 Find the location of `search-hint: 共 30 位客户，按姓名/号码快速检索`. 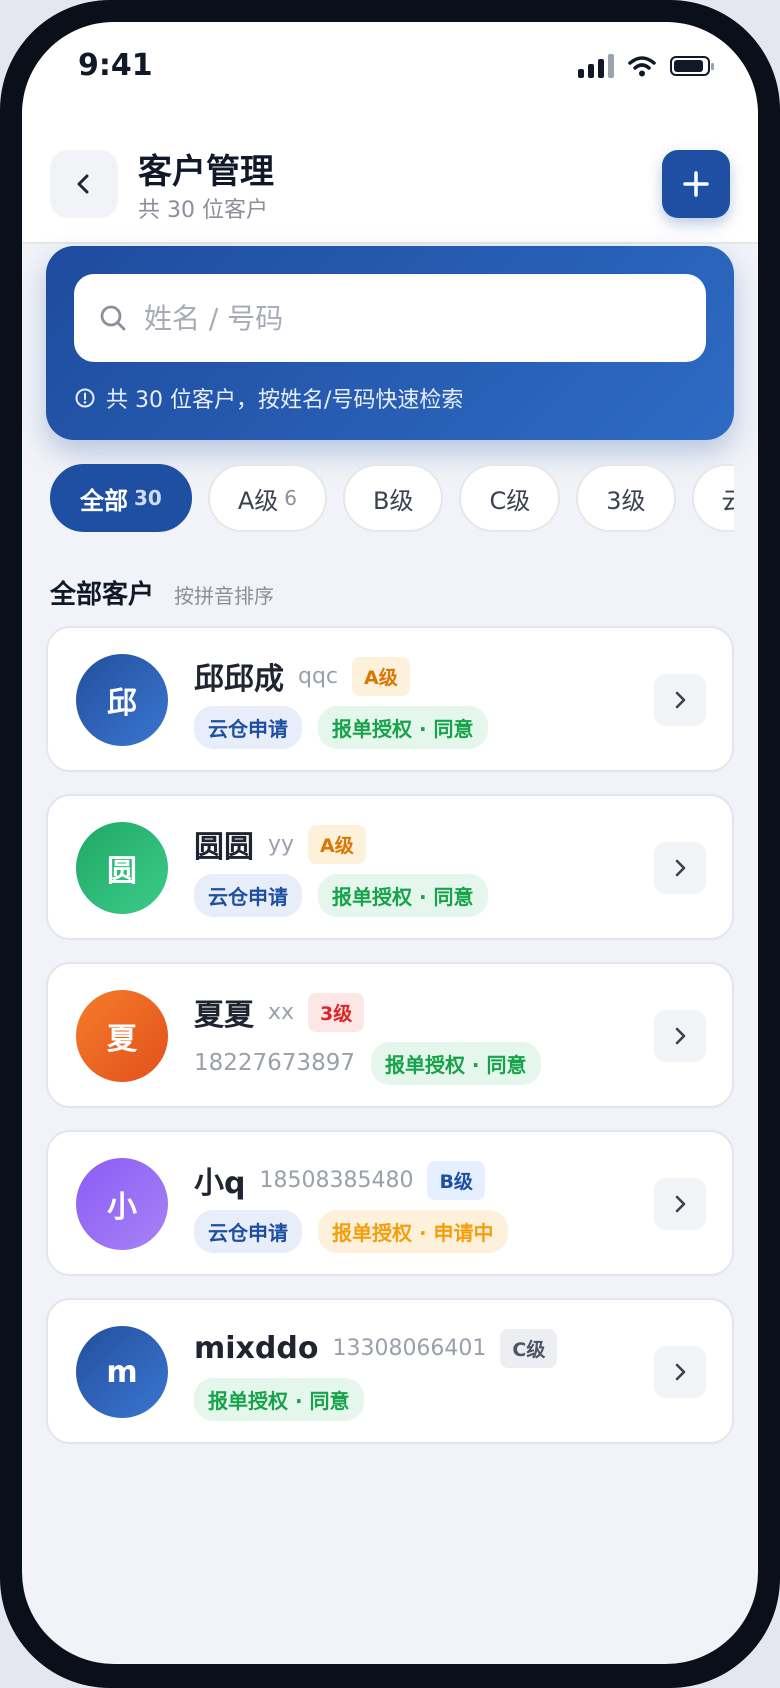

search-hint: 共 30 位客户，按姓名/号码快速检索 is located at coordinates (268, 398).